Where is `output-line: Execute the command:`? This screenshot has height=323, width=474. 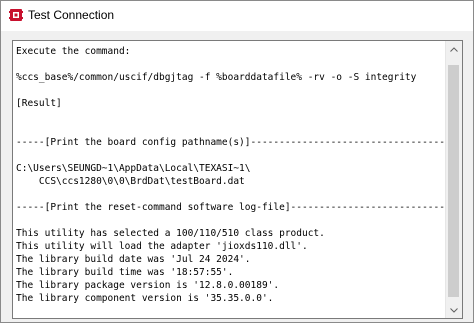
output-line: Execute the command: is located at coordinates (73, 51).